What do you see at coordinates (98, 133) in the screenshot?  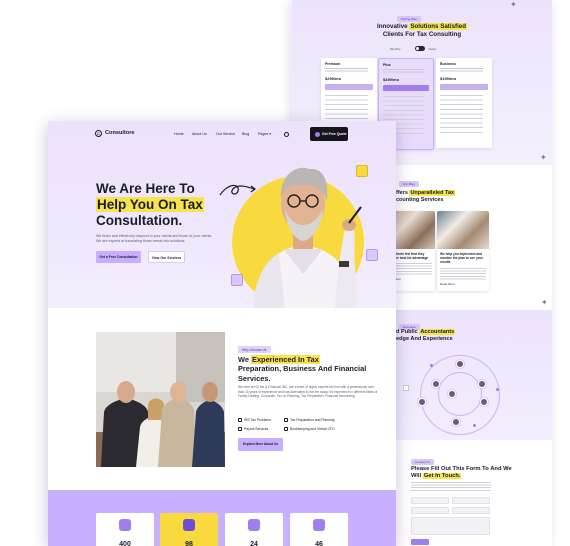 I see `logo-icon: C` at bounding box center [98, 133].